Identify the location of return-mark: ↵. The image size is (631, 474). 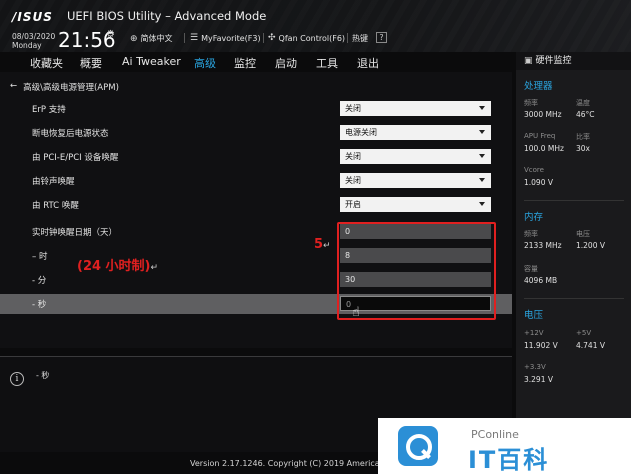
(327, 246).